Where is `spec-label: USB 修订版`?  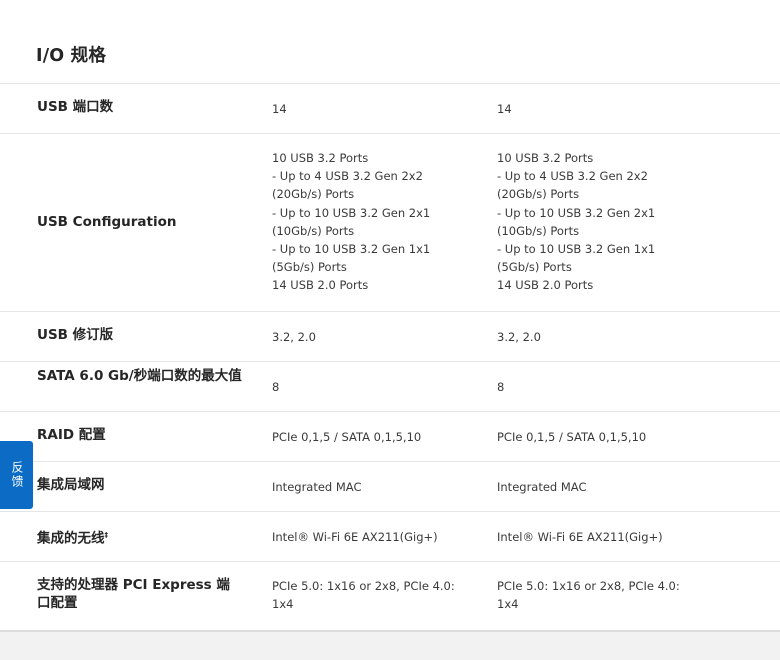 spec-label: USB 修订版 is located at coordinates (75, 335).